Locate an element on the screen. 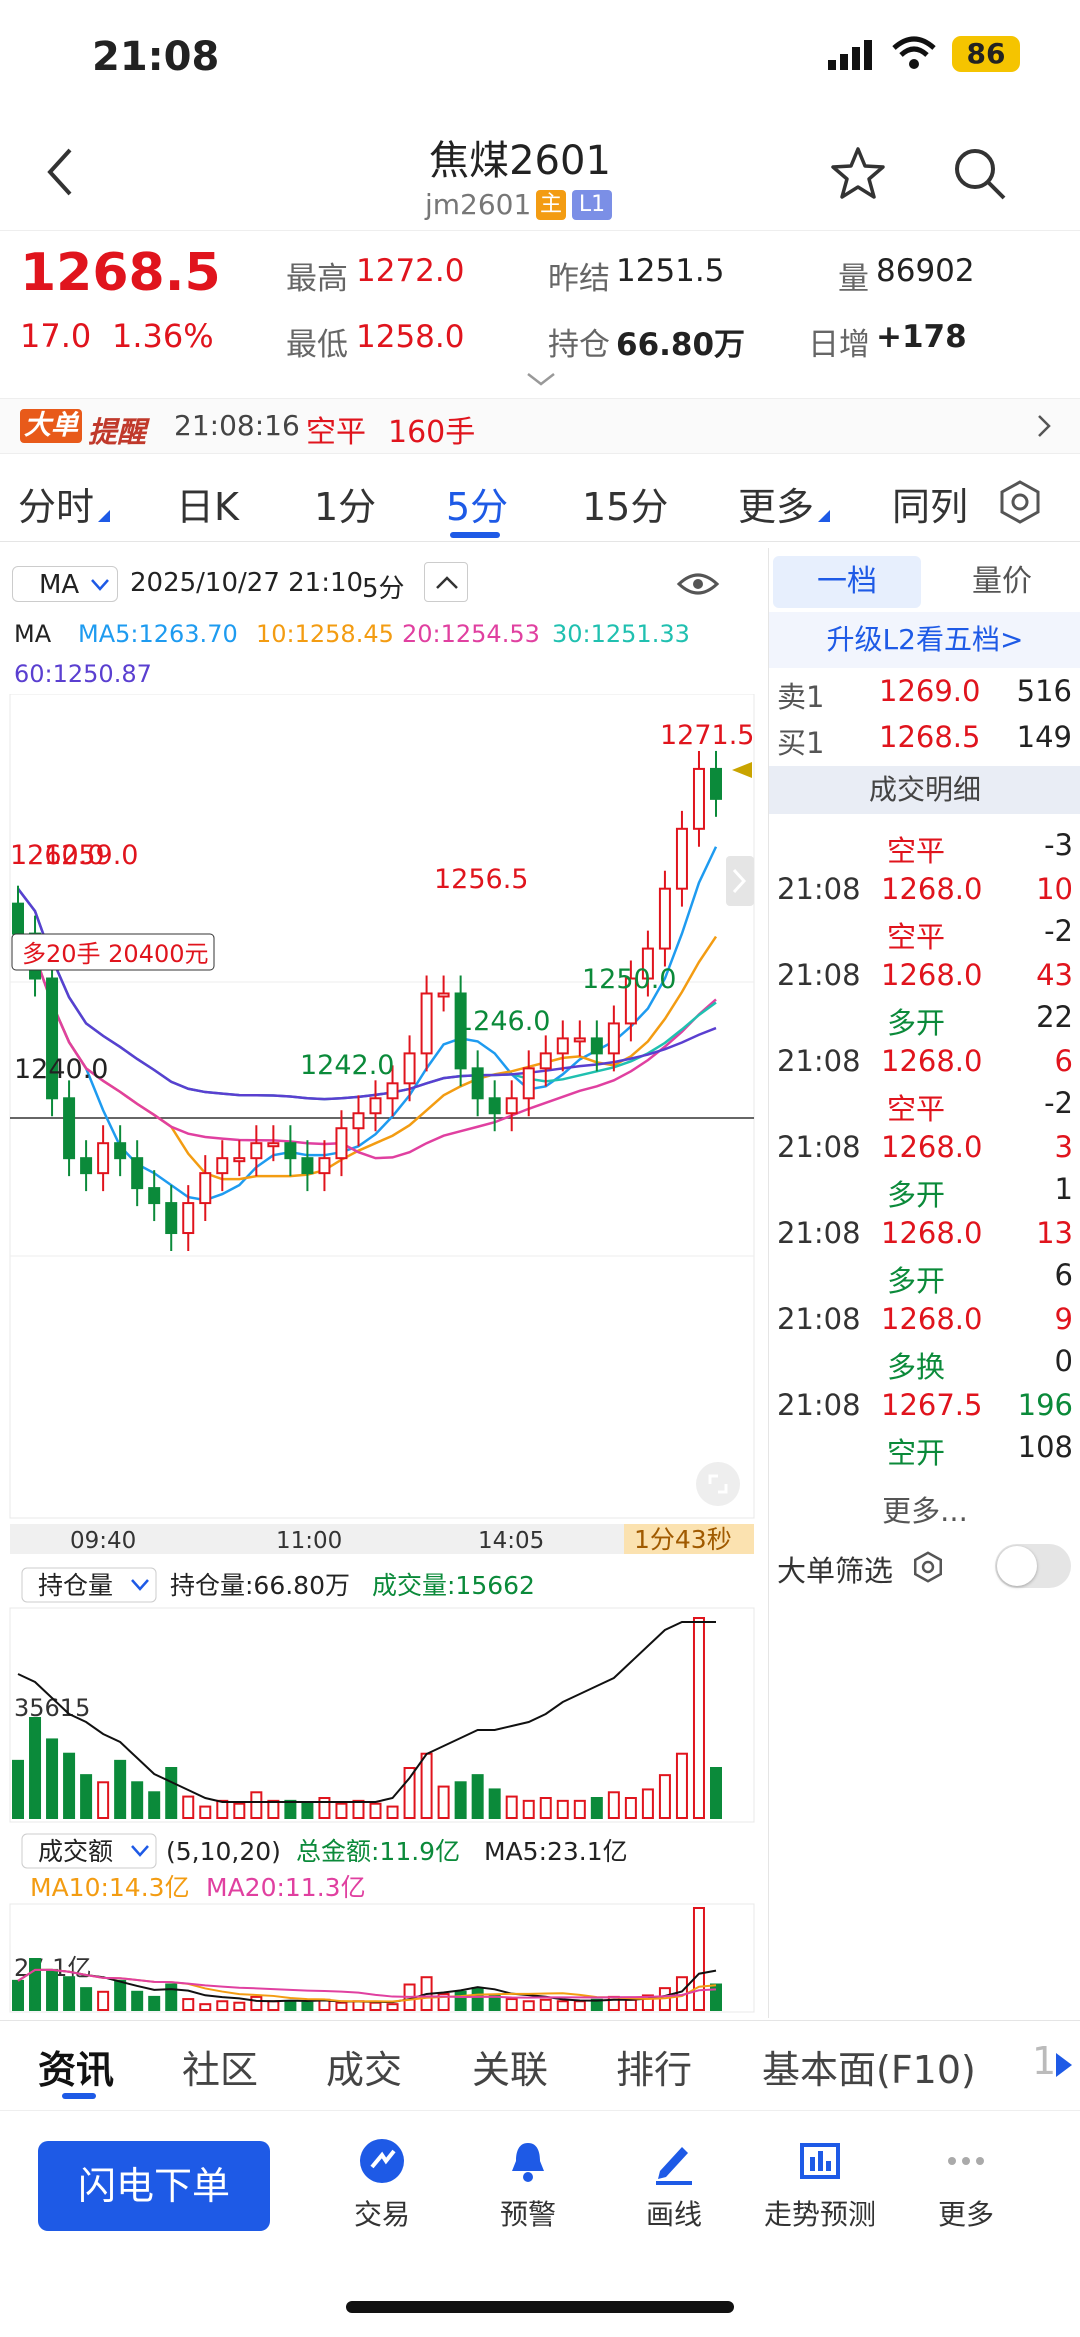 This screenshot has height=2337, width=1080. more-button: 更多 is located at coordinates (966, 2181).